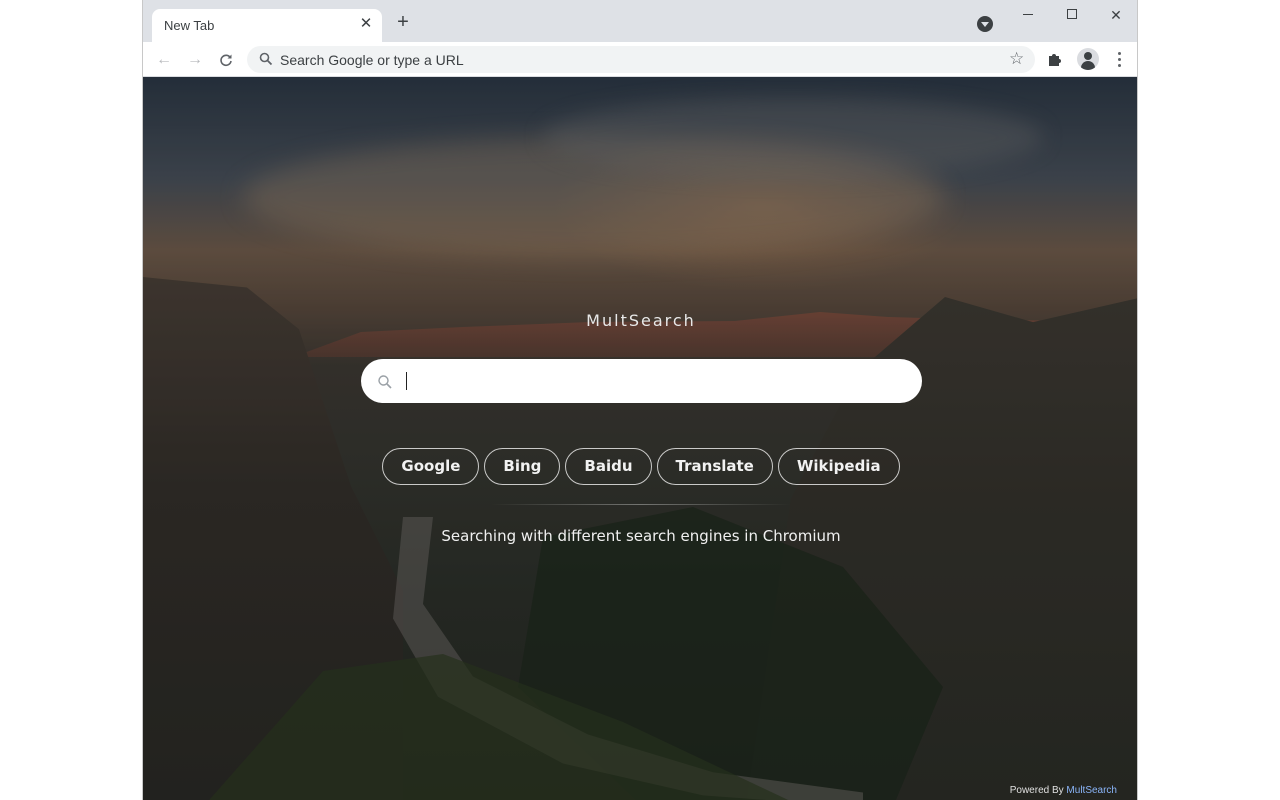 This screenshot has height=800, width=1280. What do you see at coordinates (431, 466) in the screenshot?
I see `engine-button-google: Google` at bounding box center [431, 466].